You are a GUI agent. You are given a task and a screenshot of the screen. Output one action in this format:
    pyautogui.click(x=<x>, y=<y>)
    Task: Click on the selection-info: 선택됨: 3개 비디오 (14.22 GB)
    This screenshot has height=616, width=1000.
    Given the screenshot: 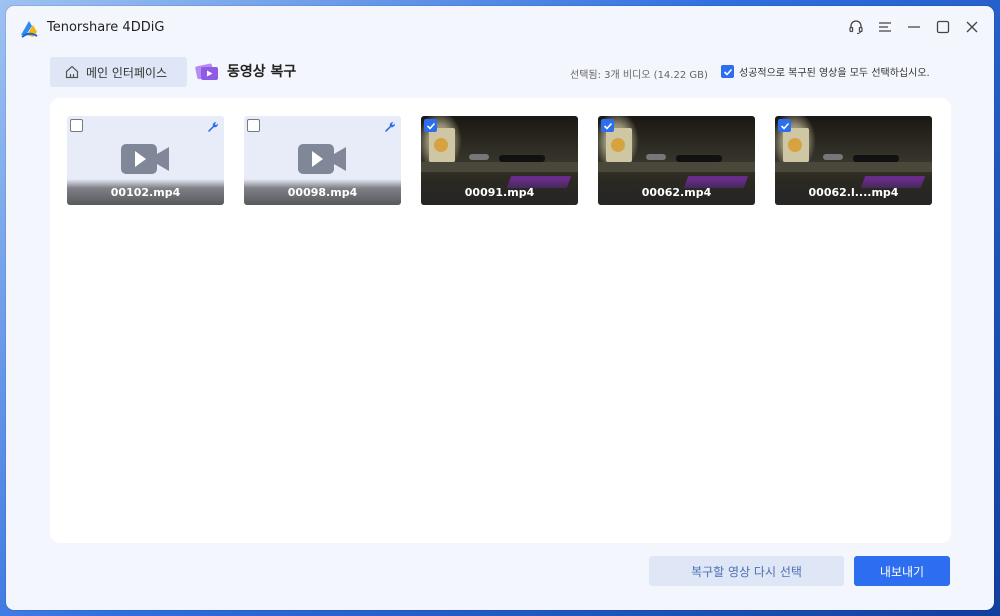 What is the action you would take?
    pyautogui.click(x=639, y=75)
    